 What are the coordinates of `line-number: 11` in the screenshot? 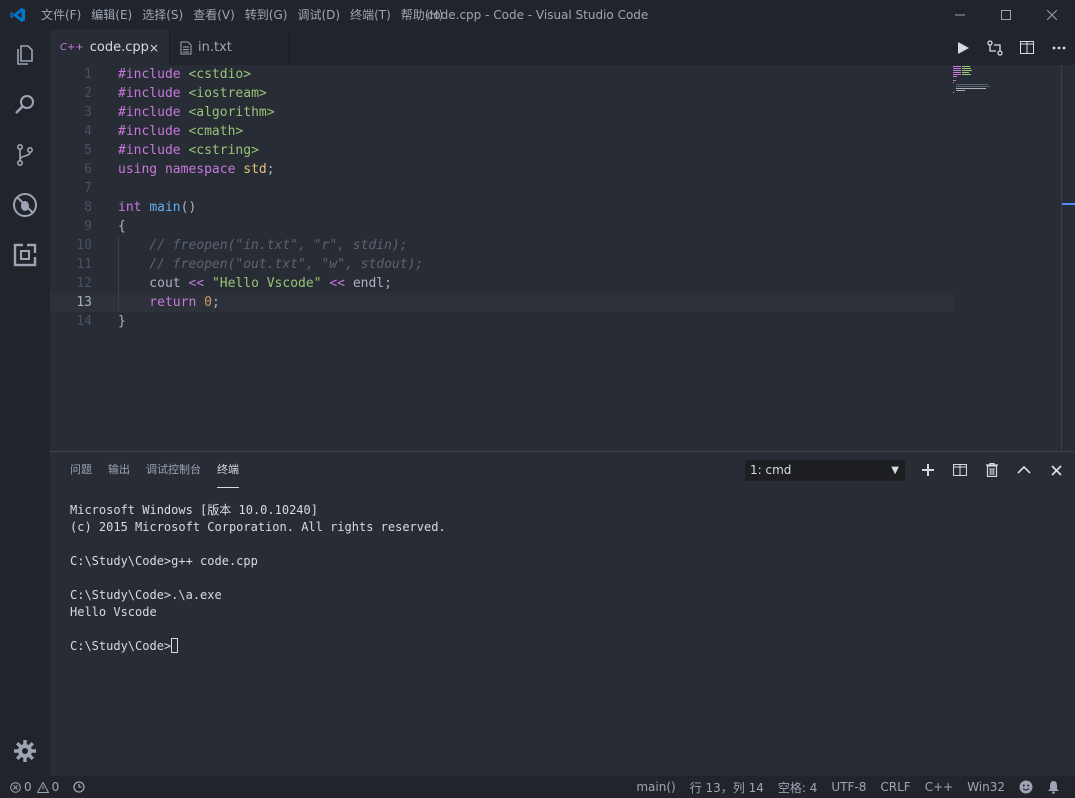 It's located at (84, 264).